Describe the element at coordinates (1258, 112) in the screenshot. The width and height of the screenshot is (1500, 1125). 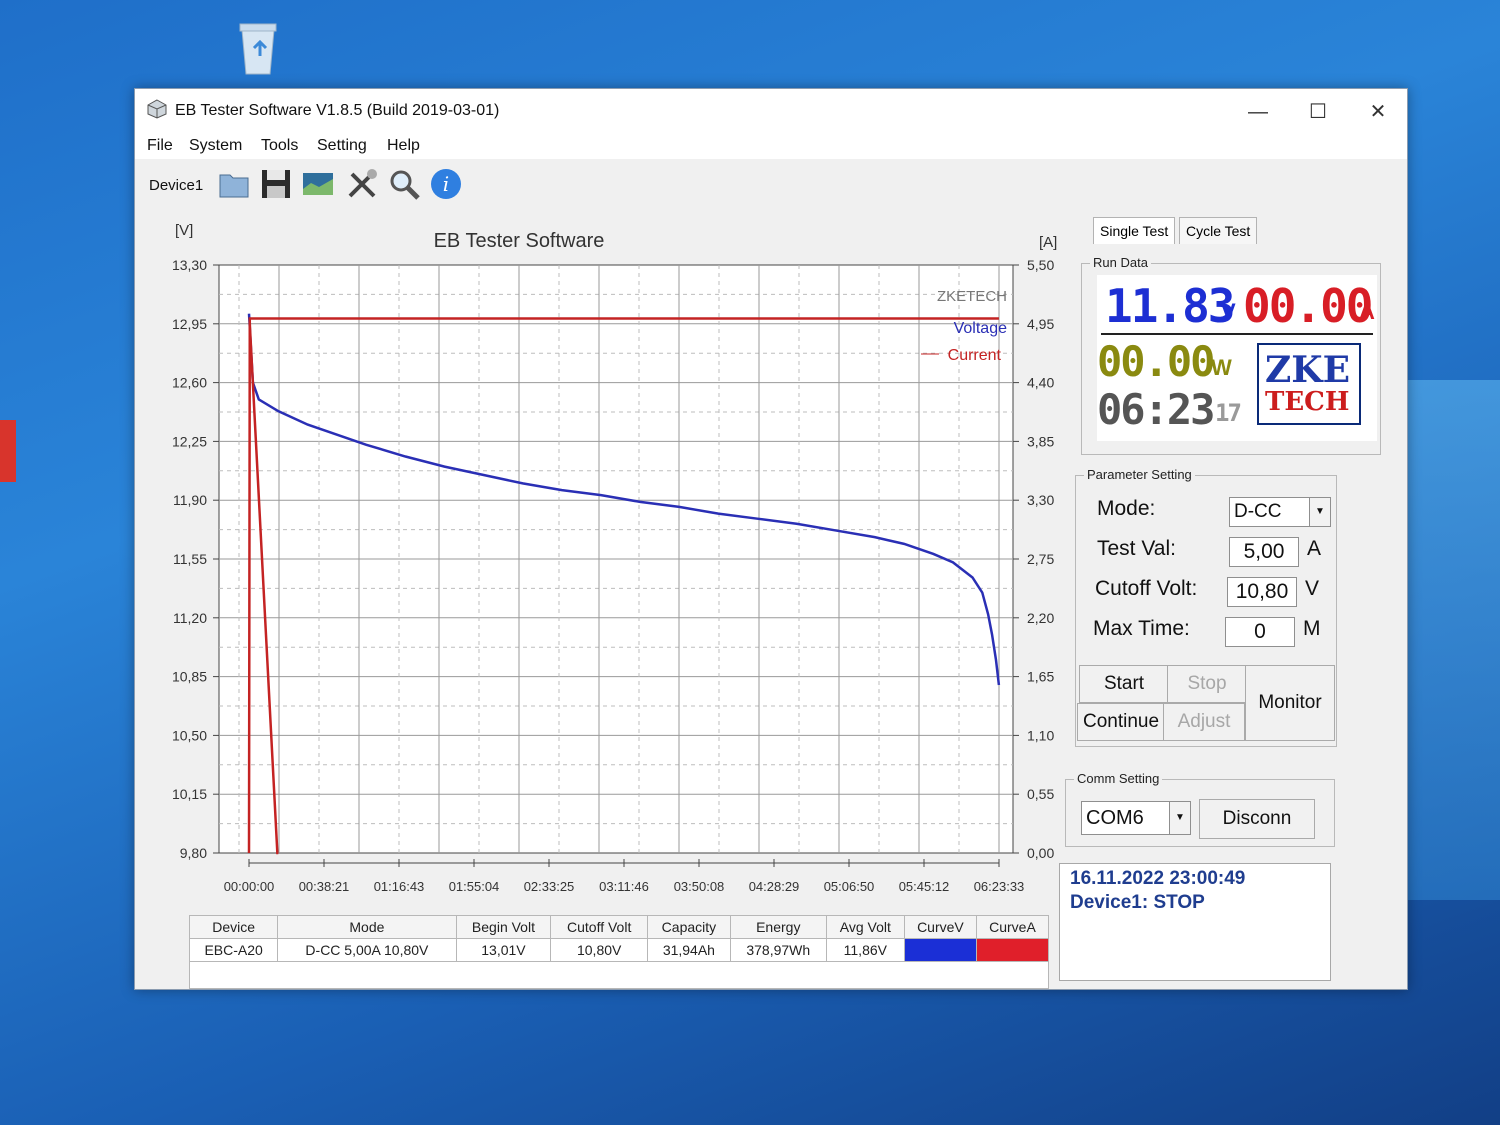
I see `minimize-button: —` at that location.